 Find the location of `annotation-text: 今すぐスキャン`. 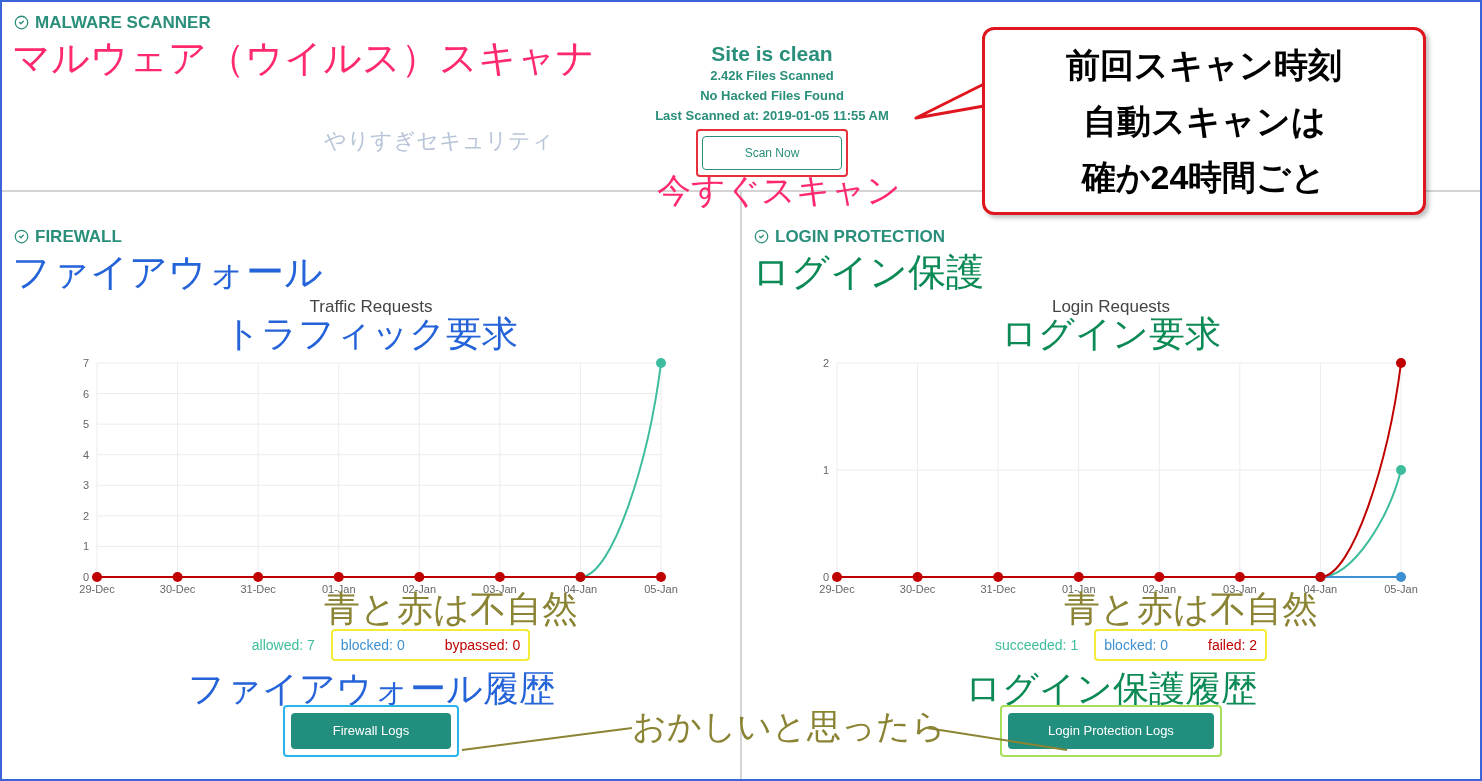

annotation-text: 今すぐスキャン is located at coordinates (779, 190).